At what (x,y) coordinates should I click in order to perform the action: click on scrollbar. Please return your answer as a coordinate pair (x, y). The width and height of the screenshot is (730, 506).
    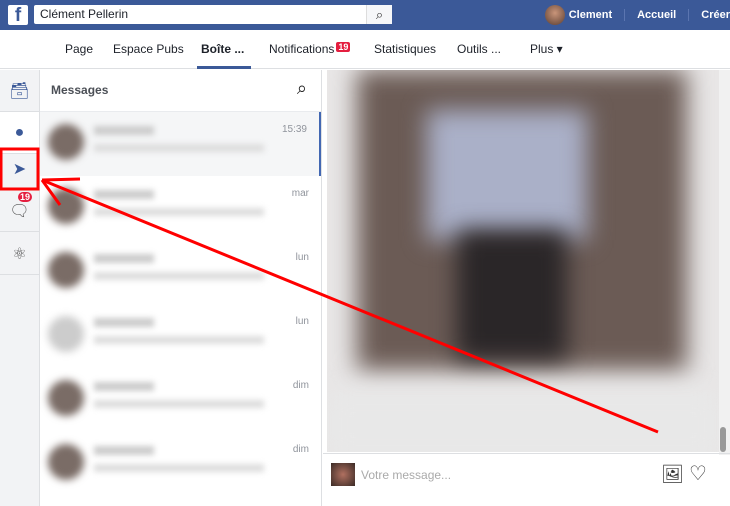
    Looking at the image, I should click on (724, 262).